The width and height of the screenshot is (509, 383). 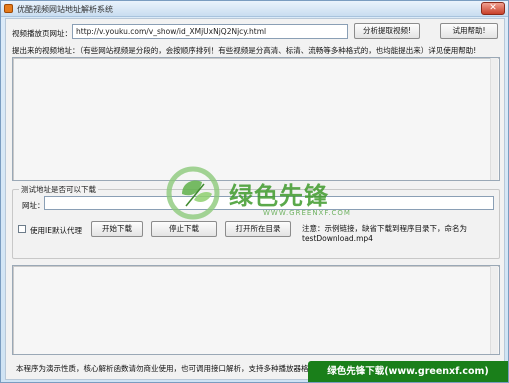 What do you see at coordinates (494, 310) in the screenshot?
I see `log-scrollbar` at bounding box center [494, 310].